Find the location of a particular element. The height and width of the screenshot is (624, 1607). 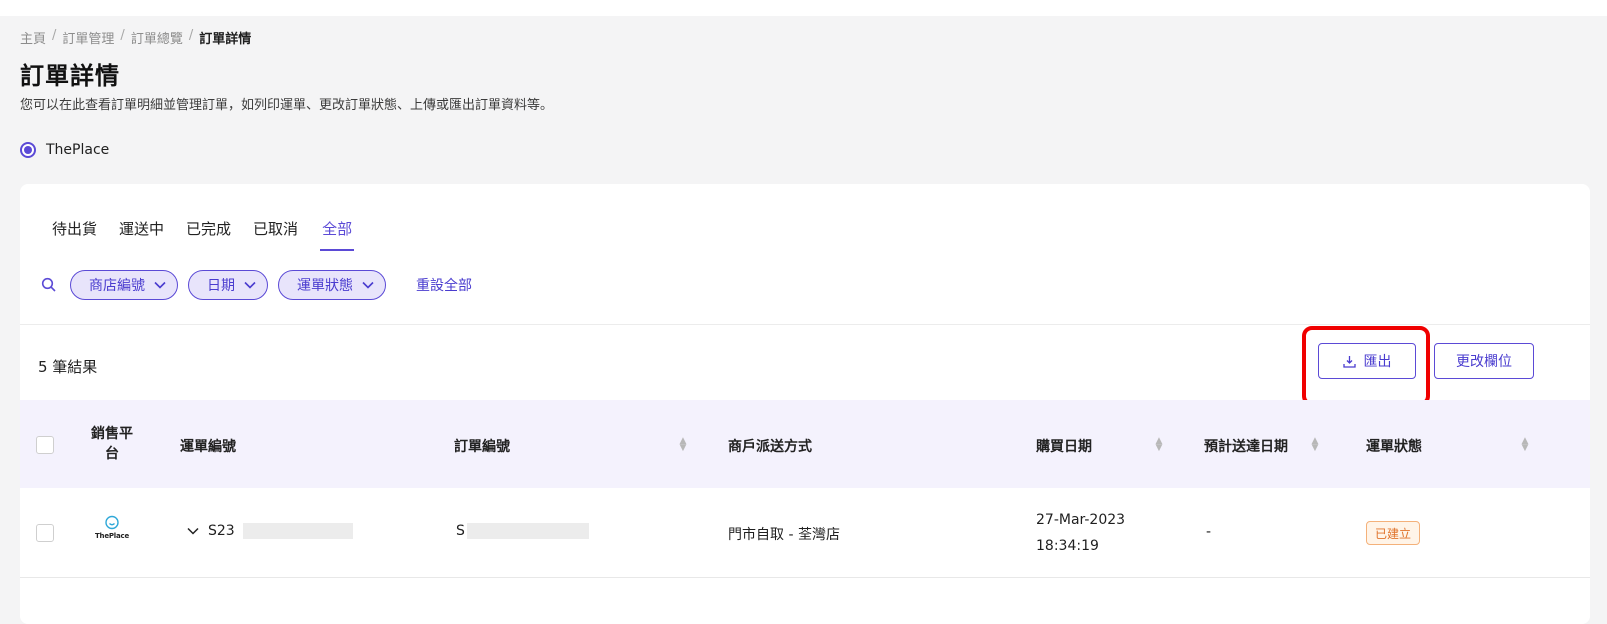

filter-chip-waybill-status: 運單狀態 is located at coordinates (332, 285).